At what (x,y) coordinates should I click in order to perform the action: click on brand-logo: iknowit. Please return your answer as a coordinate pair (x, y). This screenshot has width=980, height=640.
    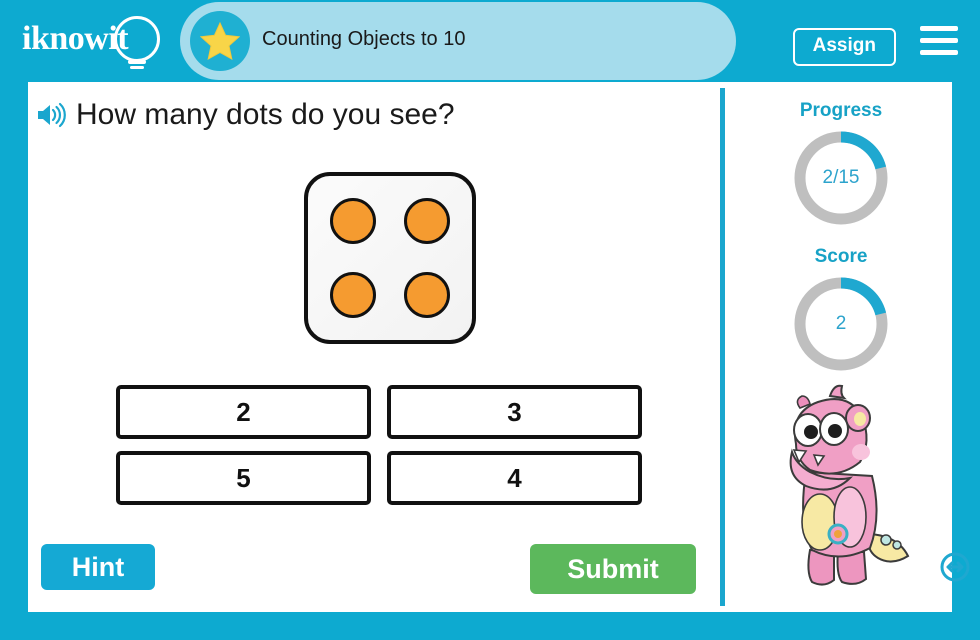
    Looking at the image, I should click on (97, 43).